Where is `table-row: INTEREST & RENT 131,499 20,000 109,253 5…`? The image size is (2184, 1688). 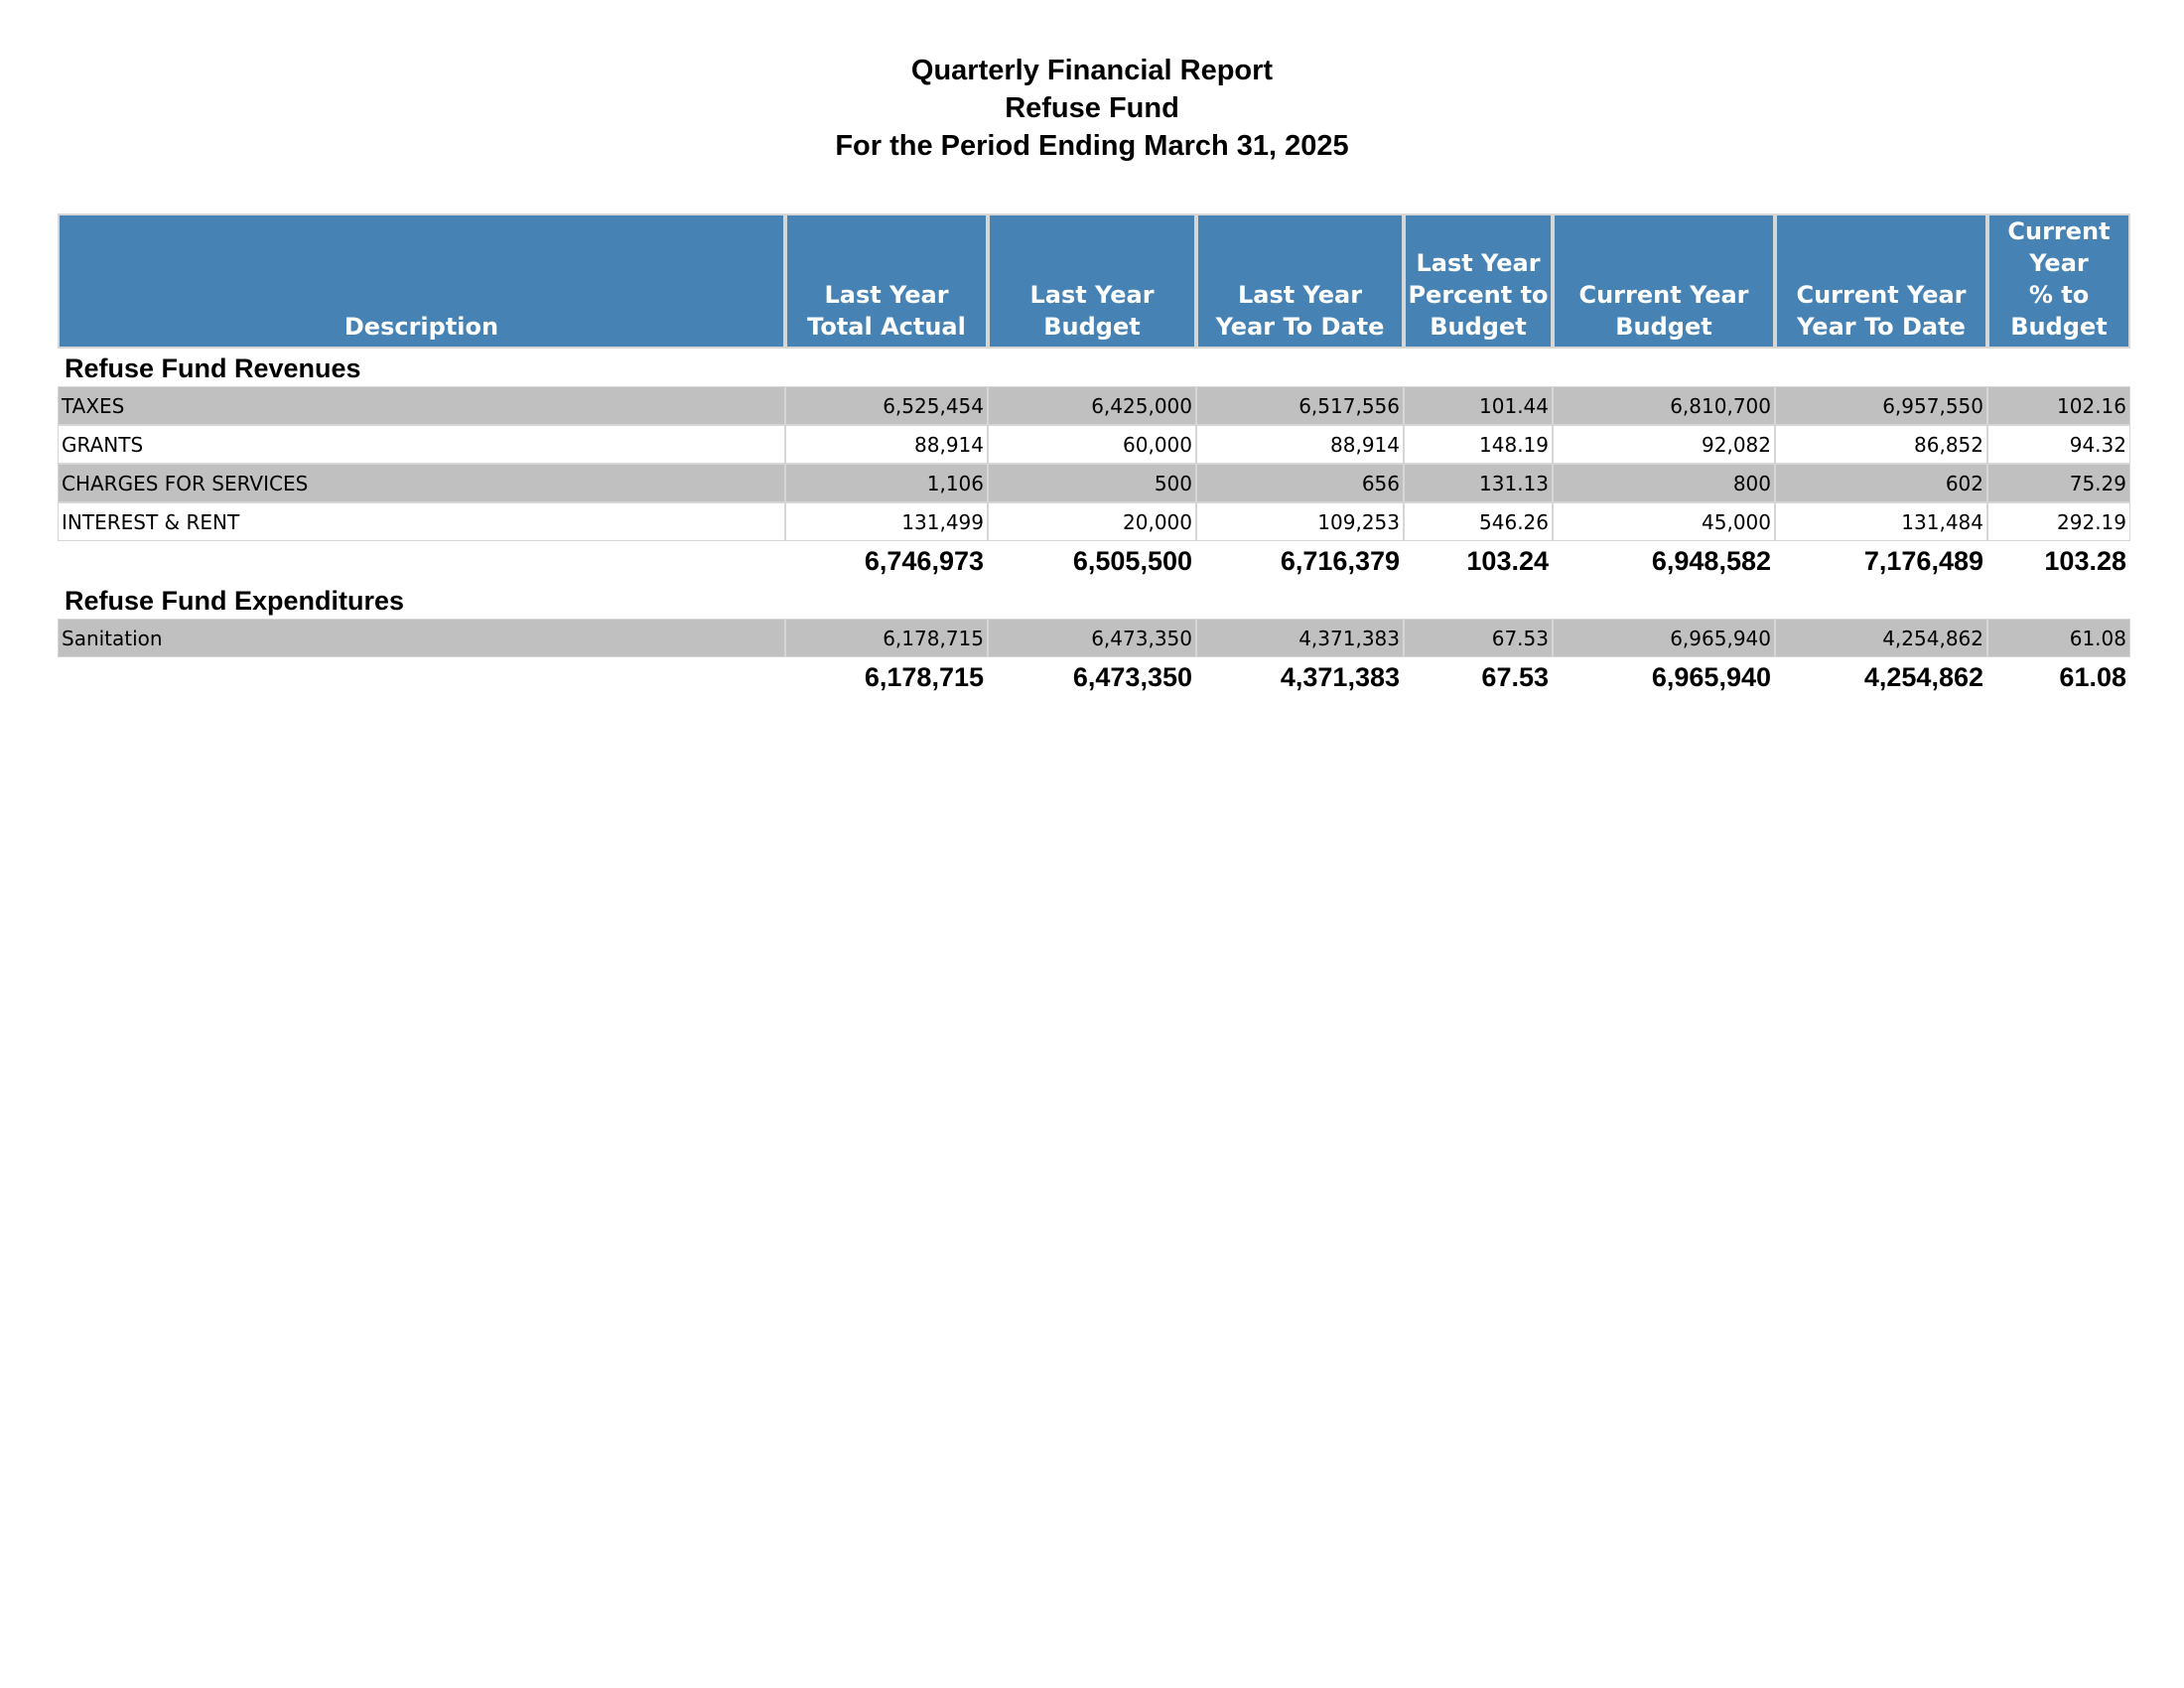
table-row: INTEREST & RENT 131,499 20,000 109,253 5… is located at coordinates (1094, 521).